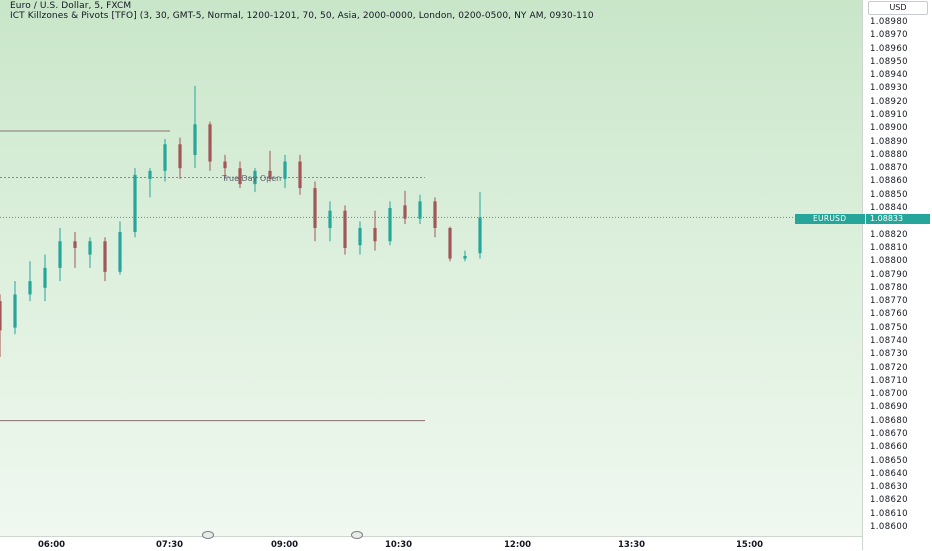 This screenshot has width=932, height=551. What do you see at coordinates (889, 247) in the screenshot?
I see `price-tick-label: 1.08810` at bounding box center [889, 247].